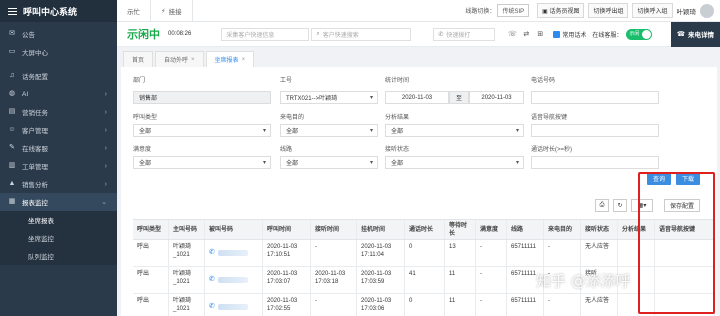 The width and height of the screenshot is (720, 316). What do you see at coordinates (12, 165) in the screenshot?
I see `ticket-icon: ▥` at bounding box center [12, 165].